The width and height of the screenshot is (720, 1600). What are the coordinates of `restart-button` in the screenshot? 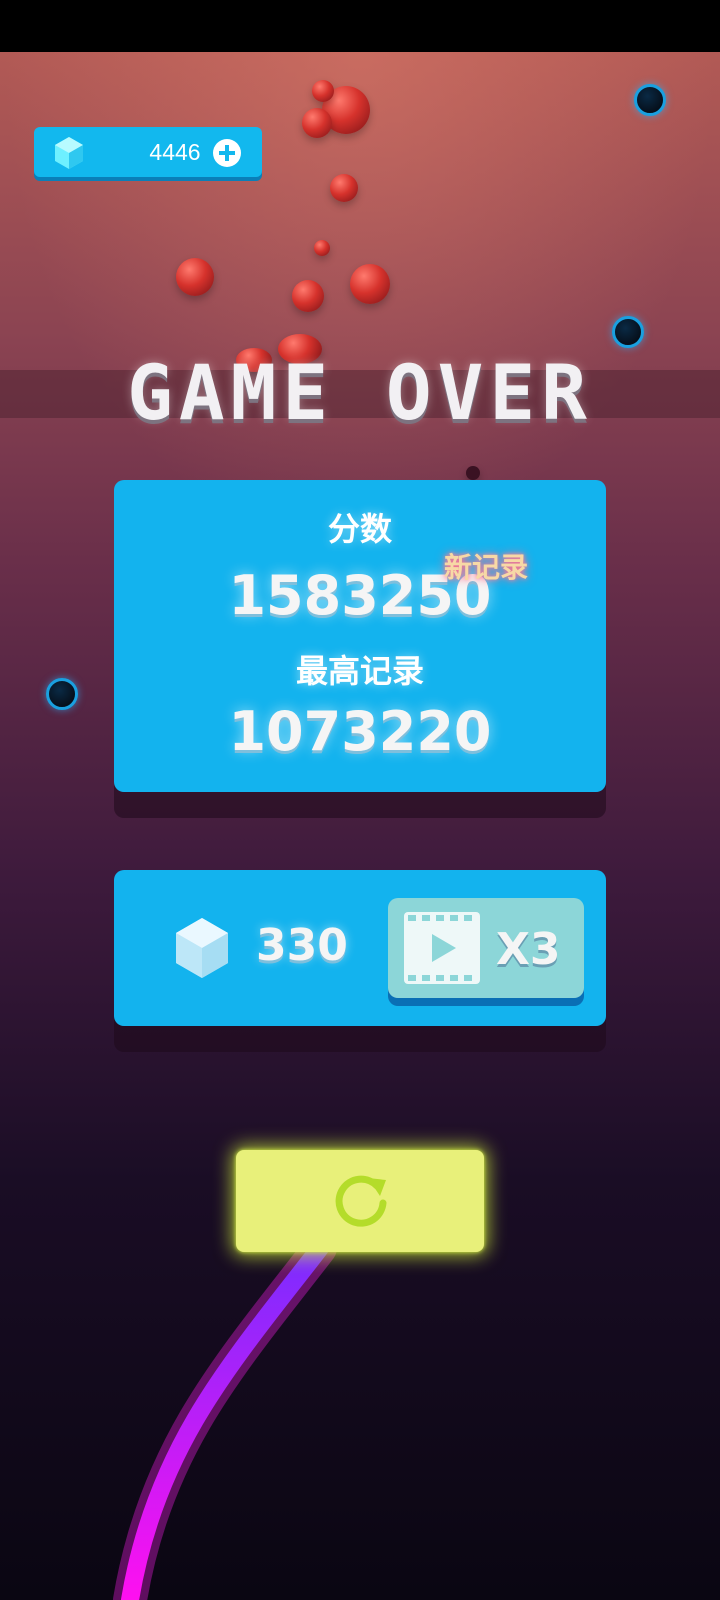 It's located at (360, 1201).